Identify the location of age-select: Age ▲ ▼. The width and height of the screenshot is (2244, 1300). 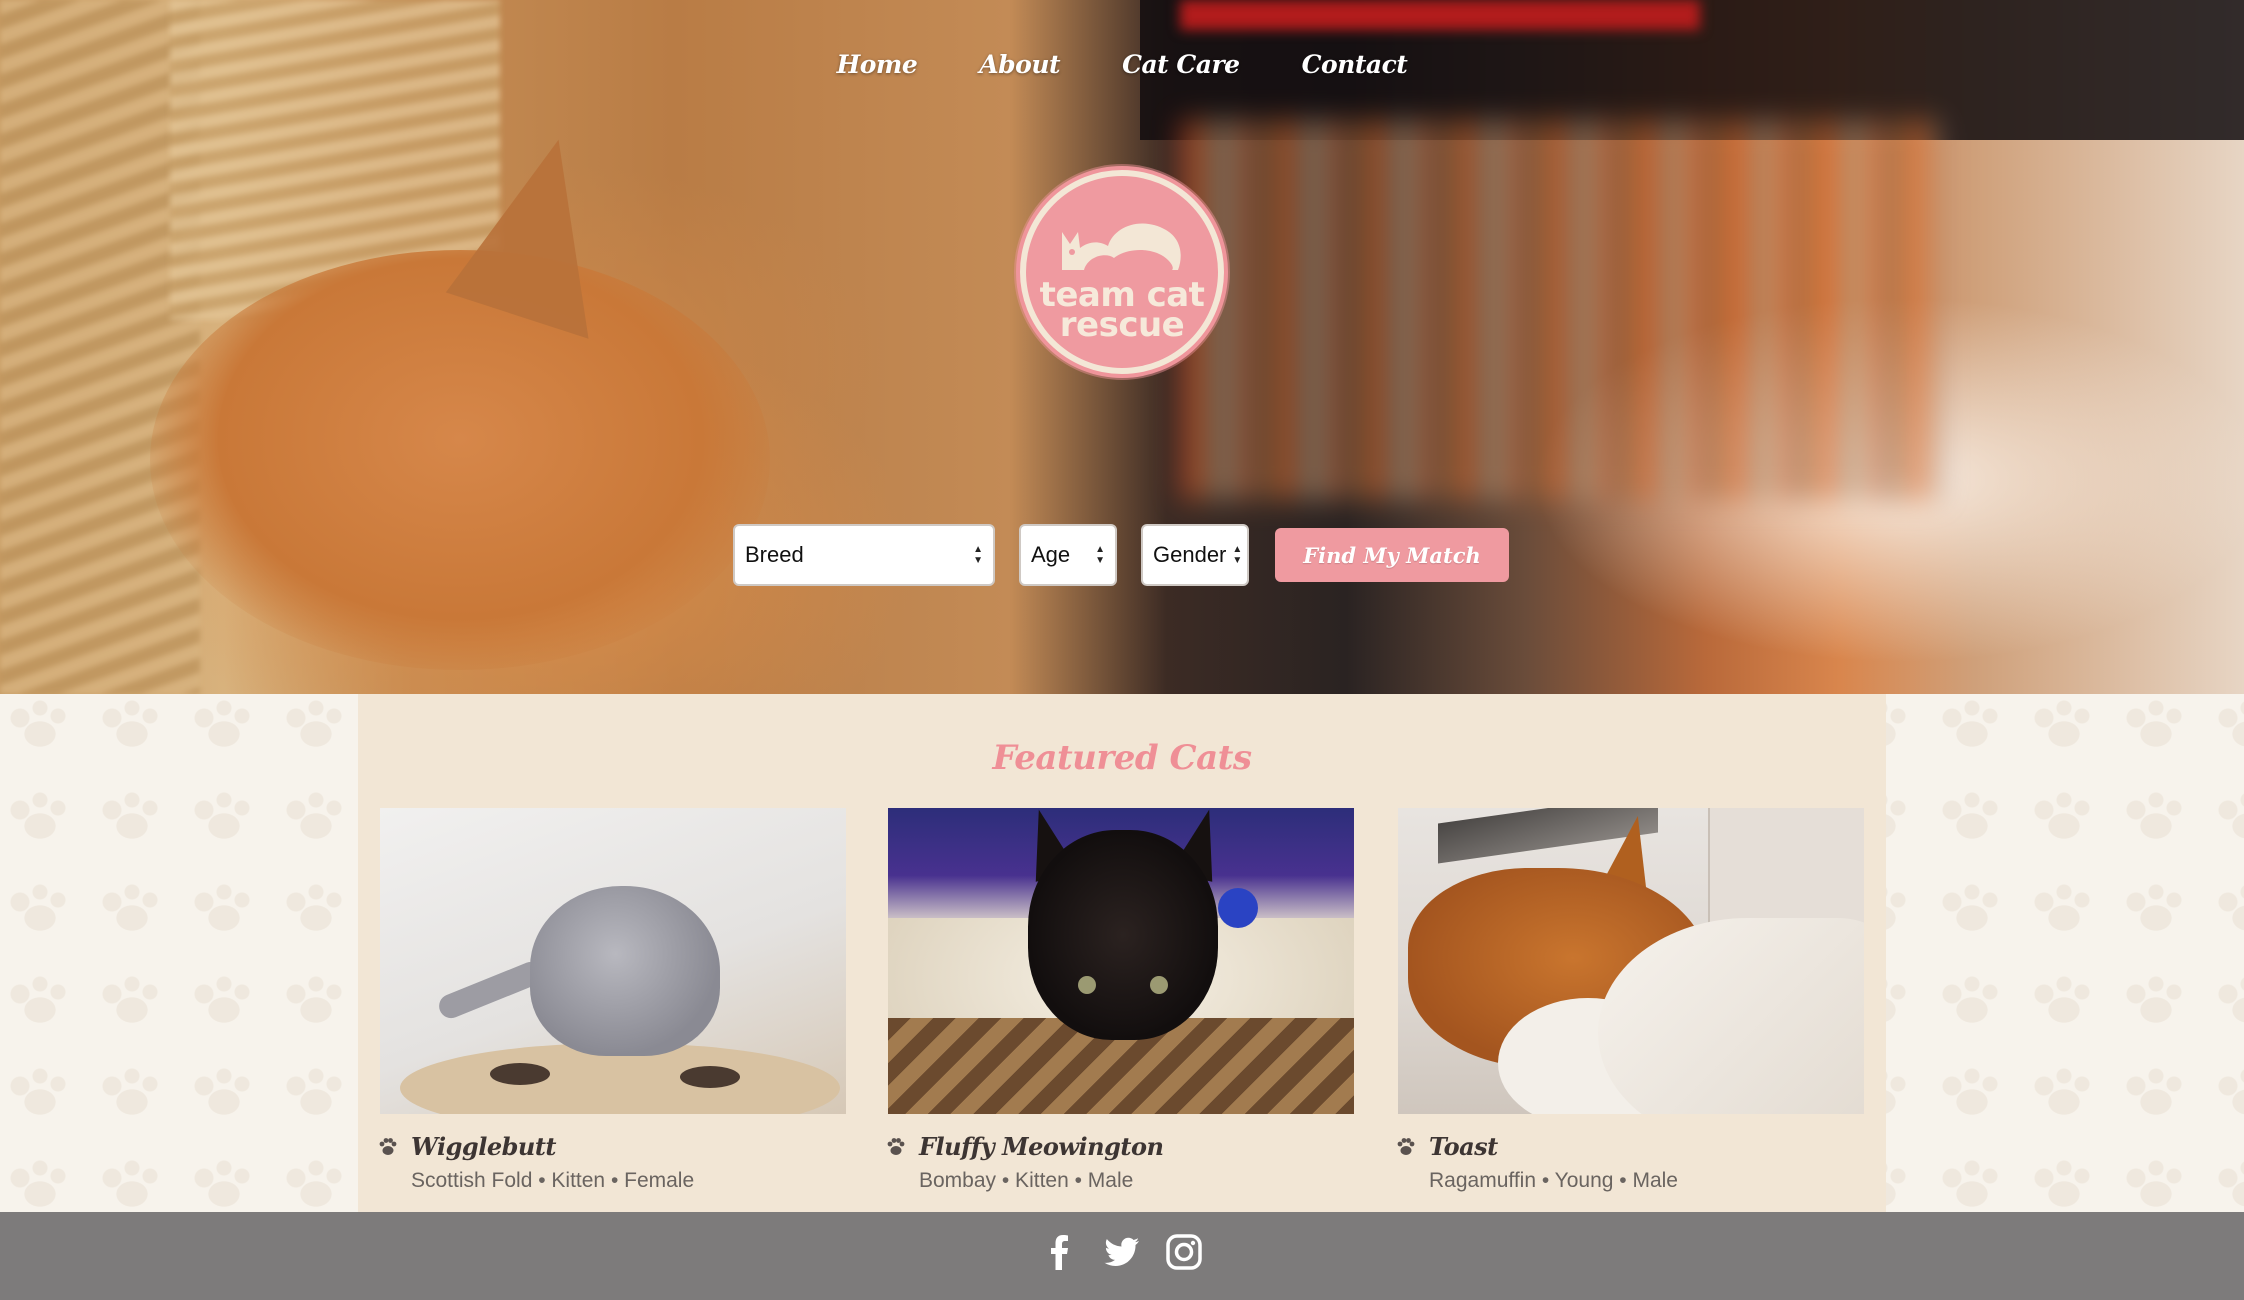
(1068, 555).